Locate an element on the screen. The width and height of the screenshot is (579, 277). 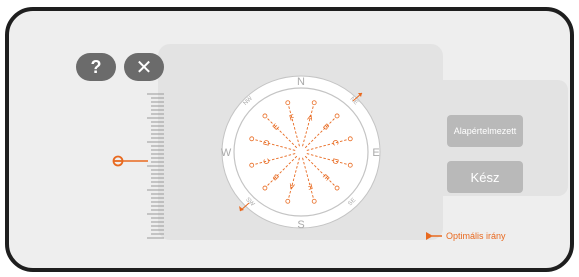
done-button: Kész is located at coordinates (485, 177).